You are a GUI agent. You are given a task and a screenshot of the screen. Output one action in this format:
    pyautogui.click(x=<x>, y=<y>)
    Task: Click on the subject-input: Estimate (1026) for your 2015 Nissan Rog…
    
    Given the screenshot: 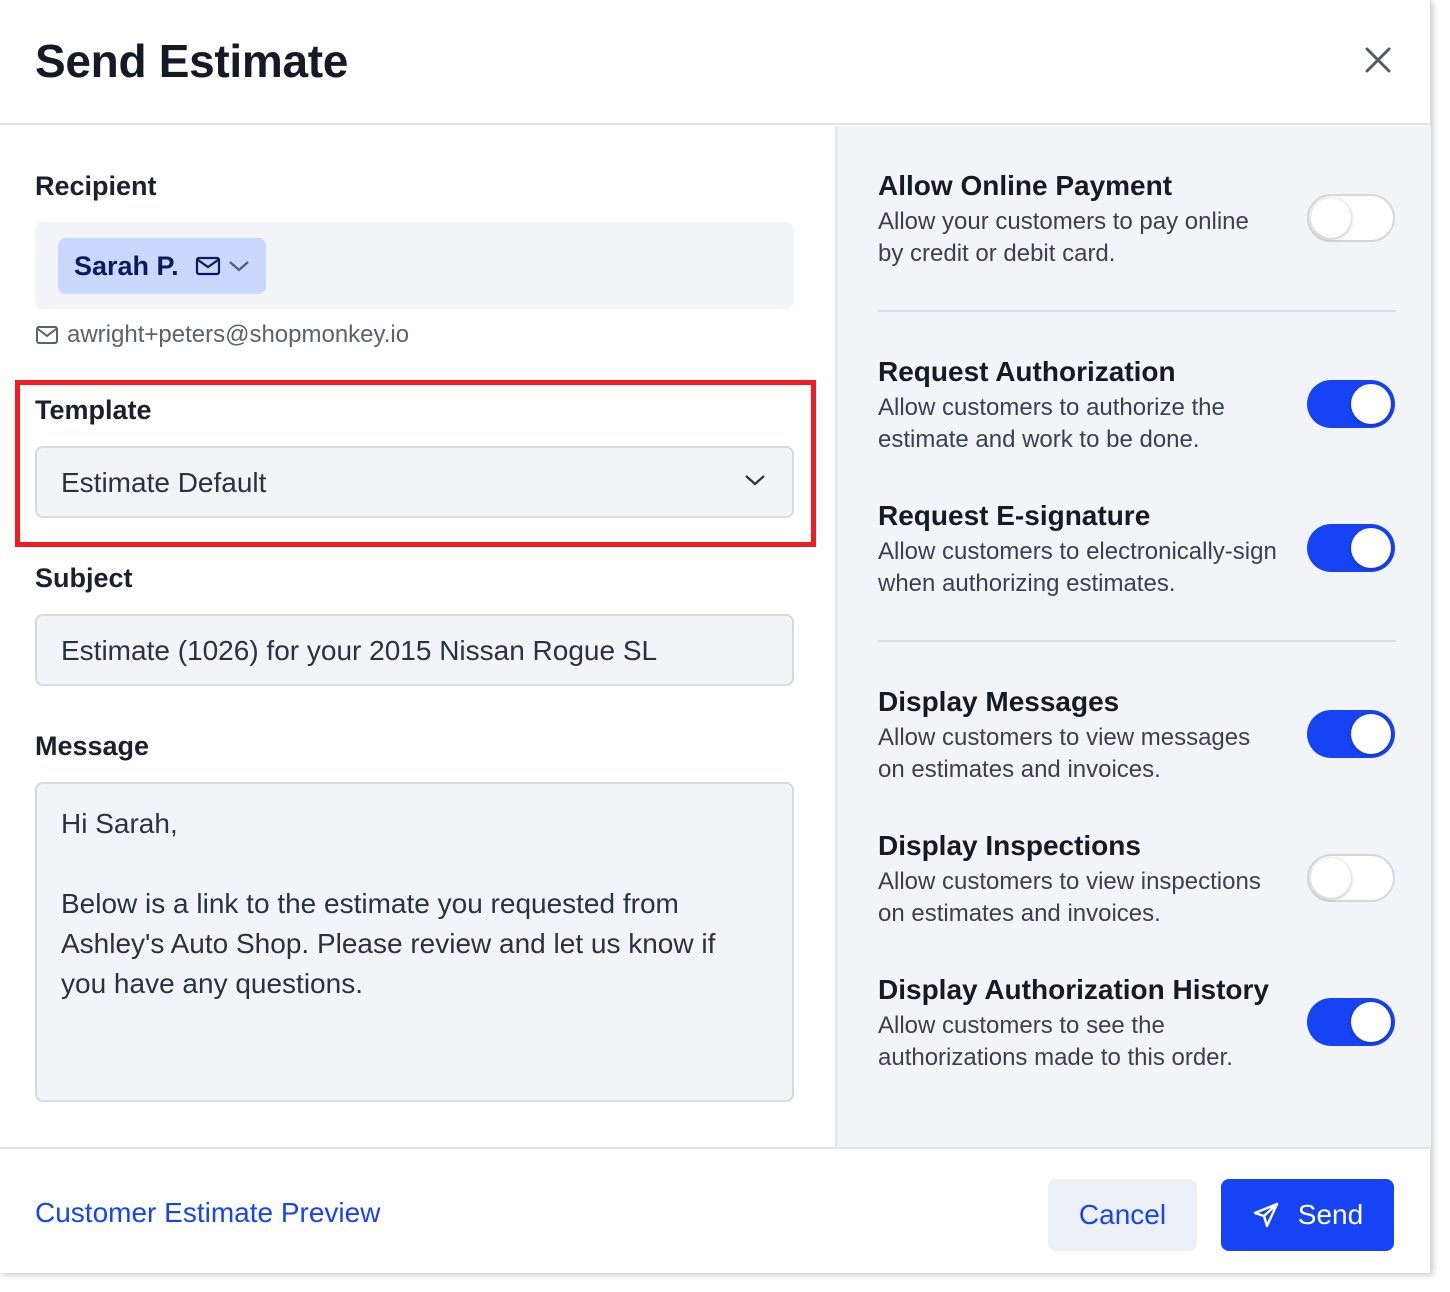 What is the action you would take?
    pyautogui.click(x=414, y=650)
    